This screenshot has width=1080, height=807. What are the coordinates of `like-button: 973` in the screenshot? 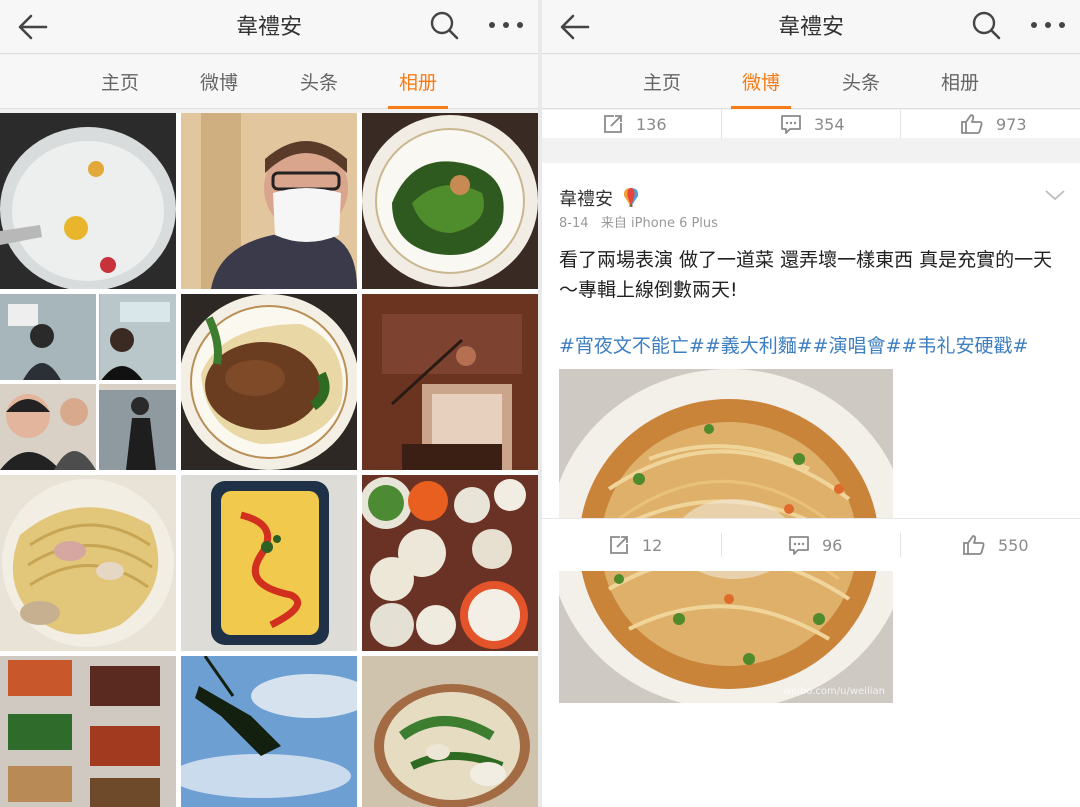 It's located at (993, 124).